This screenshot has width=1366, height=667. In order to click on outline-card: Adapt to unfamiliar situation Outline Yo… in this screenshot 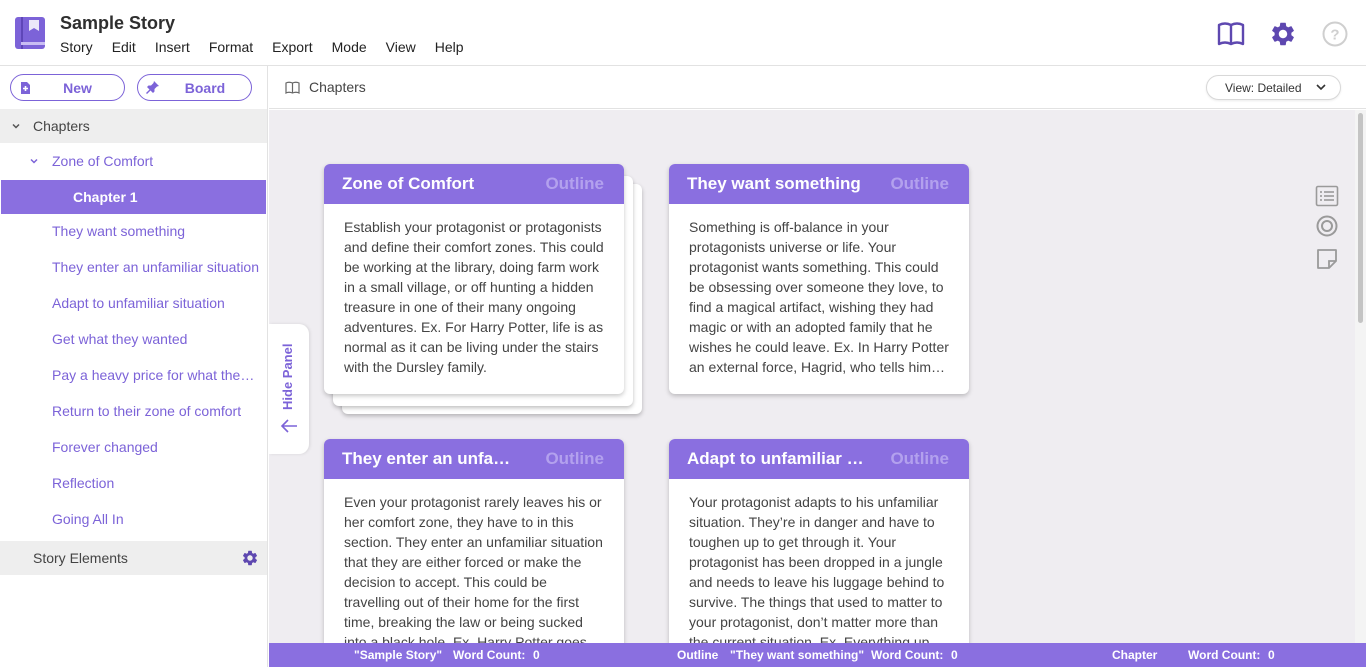, I will do `click(819, 541)`.